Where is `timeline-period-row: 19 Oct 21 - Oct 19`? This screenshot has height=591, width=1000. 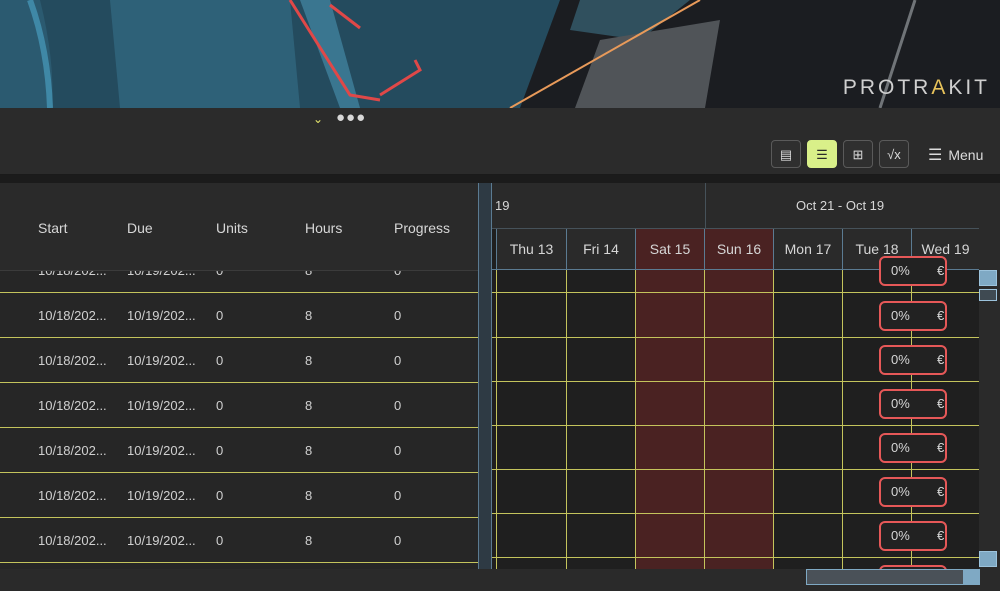 timeline-period-row: 19 Oct 21 - Oct 19 is located at coordinates (735, 206).